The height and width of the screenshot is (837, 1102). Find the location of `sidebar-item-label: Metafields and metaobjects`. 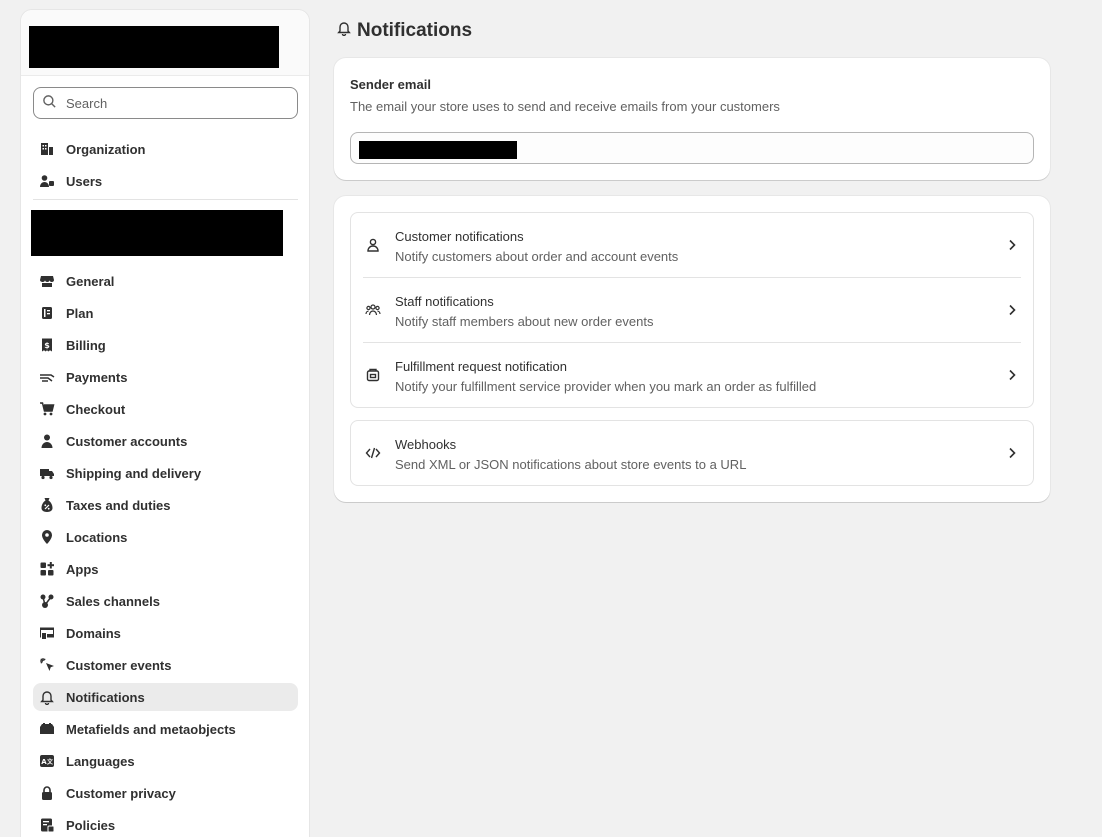

sidebar-item-label: Metafields and metaobjects is located at coordinates (151, 729).